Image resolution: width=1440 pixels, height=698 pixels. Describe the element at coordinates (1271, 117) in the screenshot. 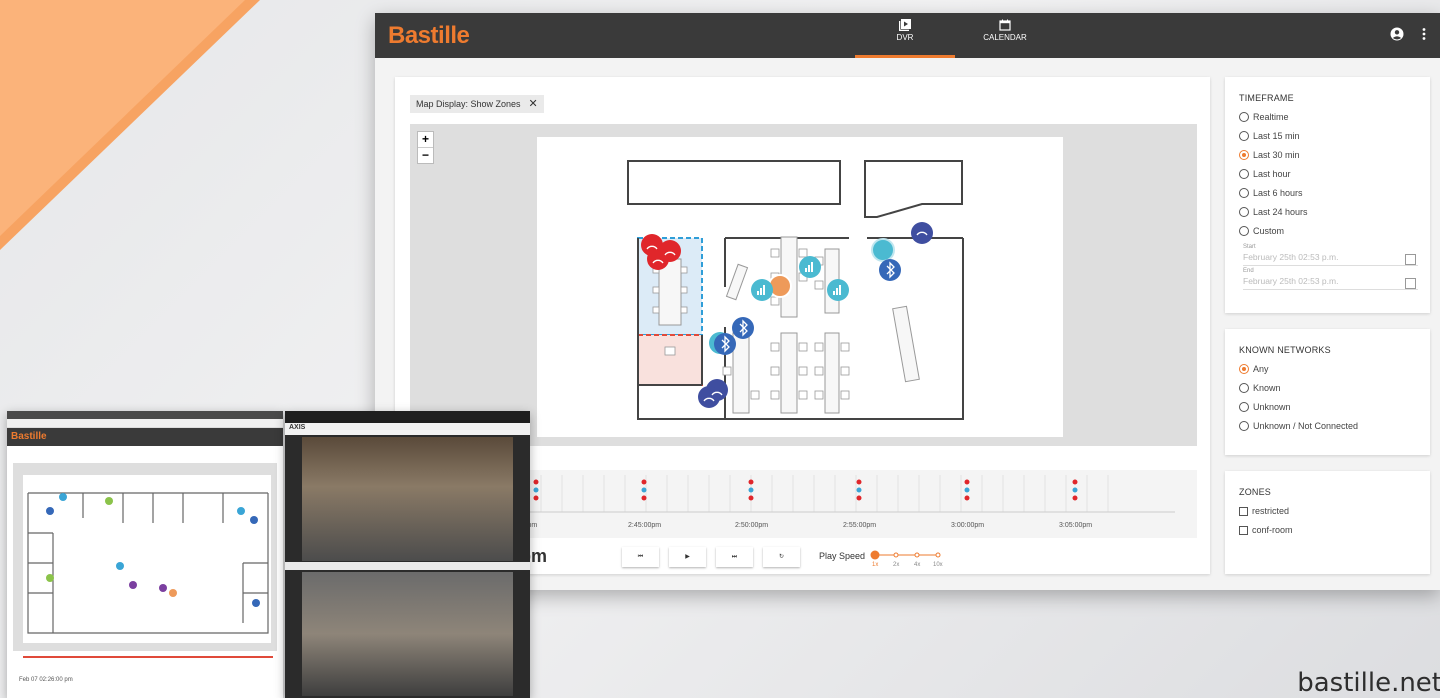

I see `option-label: Realtime` at that location.